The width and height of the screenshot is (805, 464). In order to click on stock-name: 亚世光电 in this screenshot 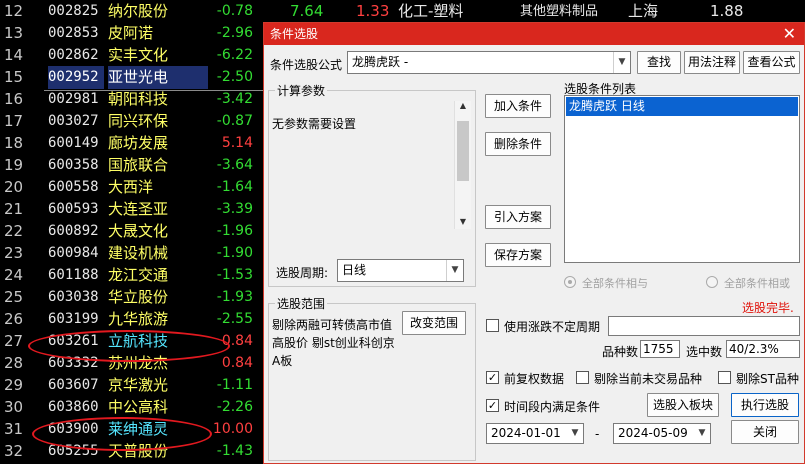, I will do `click(158, 77)`.